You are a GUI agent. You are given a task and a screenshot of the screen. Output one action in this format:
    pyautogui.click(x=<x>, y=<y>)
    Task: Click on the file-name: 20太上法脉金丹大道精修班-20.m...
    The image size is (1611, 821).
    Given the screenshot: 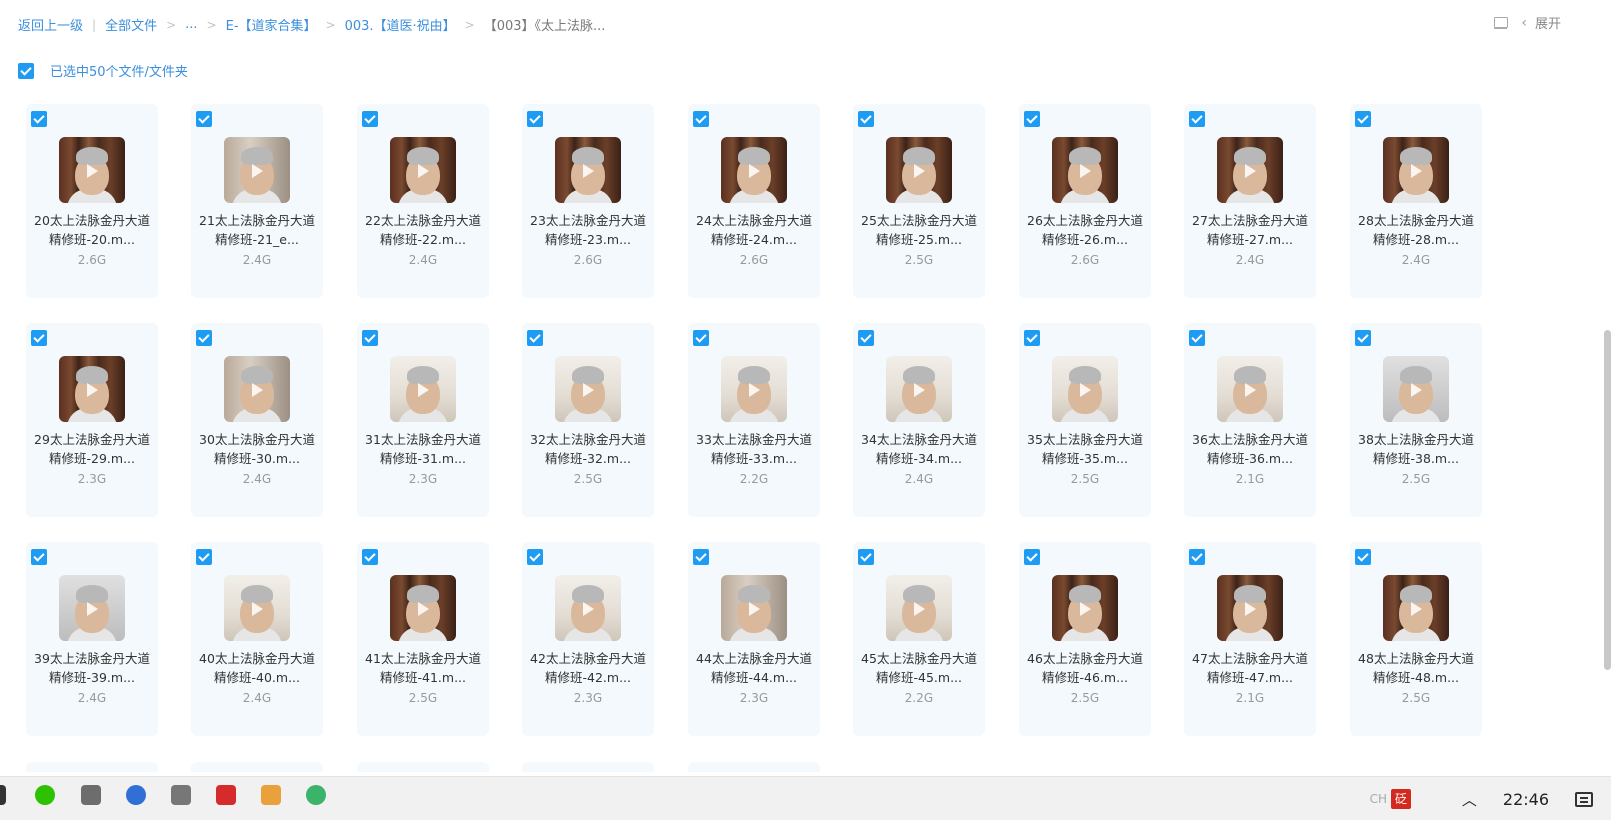 What is the action you would take?
    pyautogui.click(x=92, y=230)
    